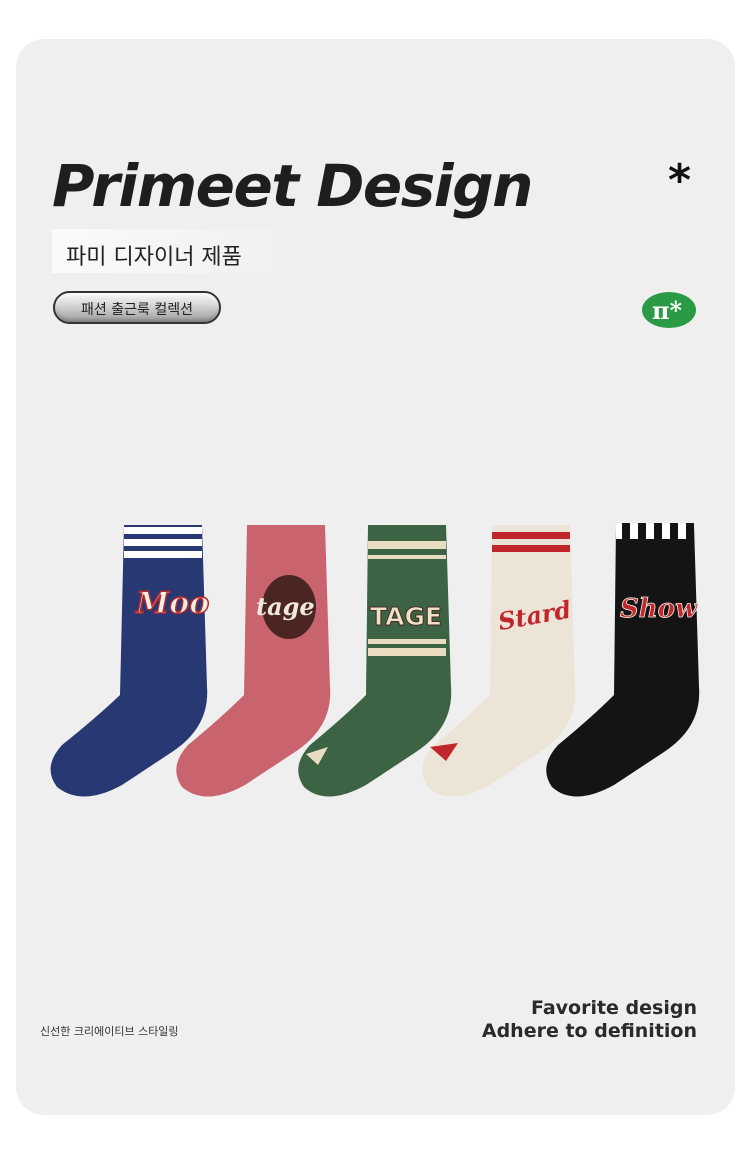 The width and height of the screenshot is (750, 1149). I want to click on brand-logo-icon: π*, so click(669, 310).